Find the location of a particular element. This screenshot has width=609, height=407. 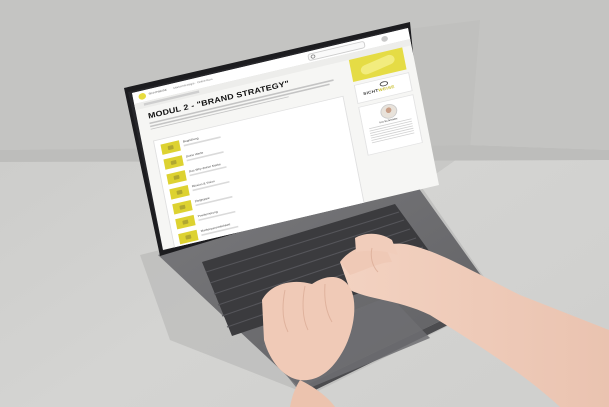

user-avatar is located at coordinates (384, 39).